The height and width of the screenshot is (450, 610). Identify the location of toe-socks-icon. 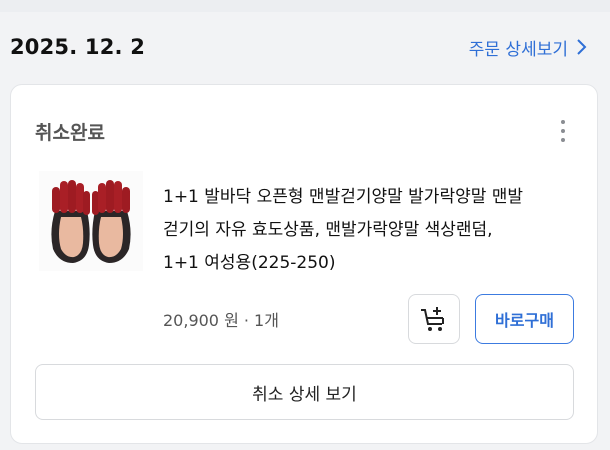
(91, 221).